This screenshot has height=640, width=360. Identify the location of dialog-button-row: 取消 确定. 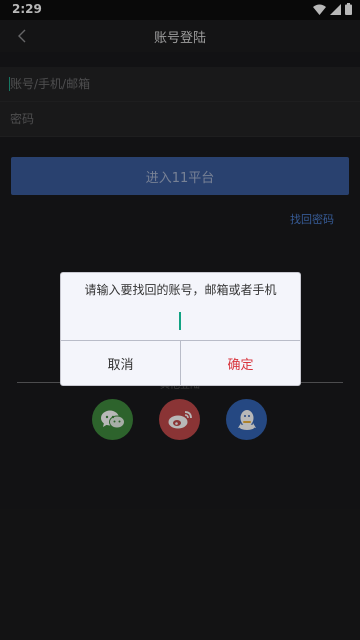
(180, 362).